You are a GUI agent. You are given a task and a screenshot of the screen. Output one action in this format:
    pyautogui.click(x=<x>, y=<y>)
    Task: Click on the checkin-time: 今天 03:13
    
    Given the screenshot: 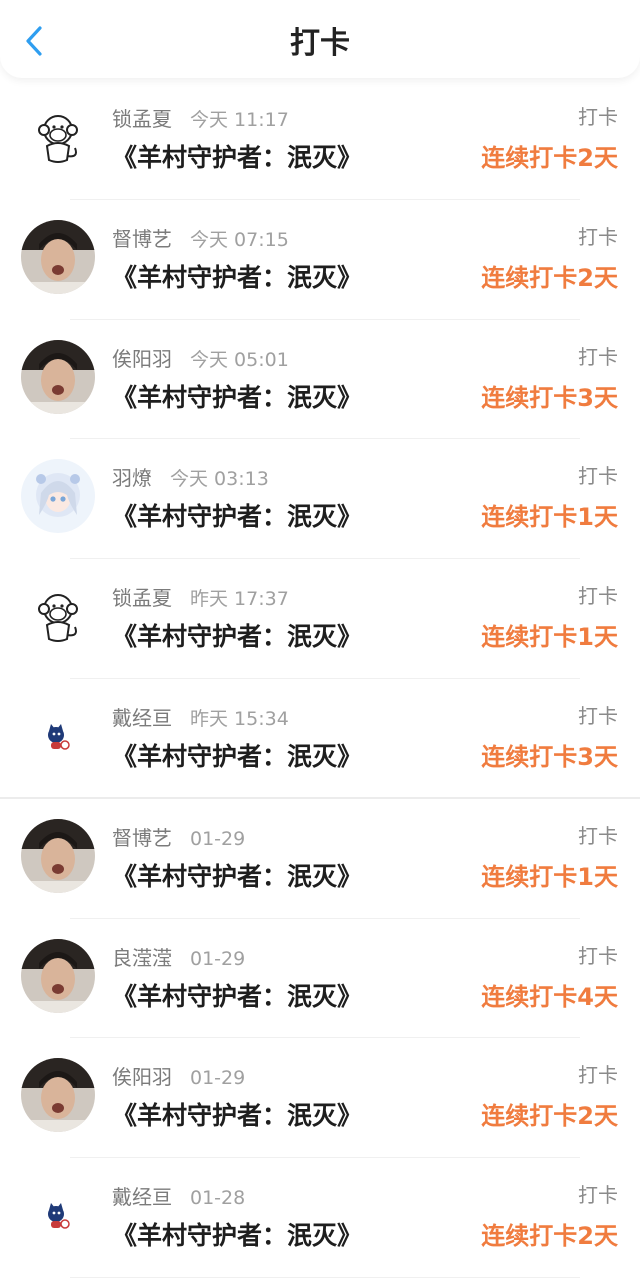 What is the action you would take?
    pyautogui.click(x=219, y=479)
    